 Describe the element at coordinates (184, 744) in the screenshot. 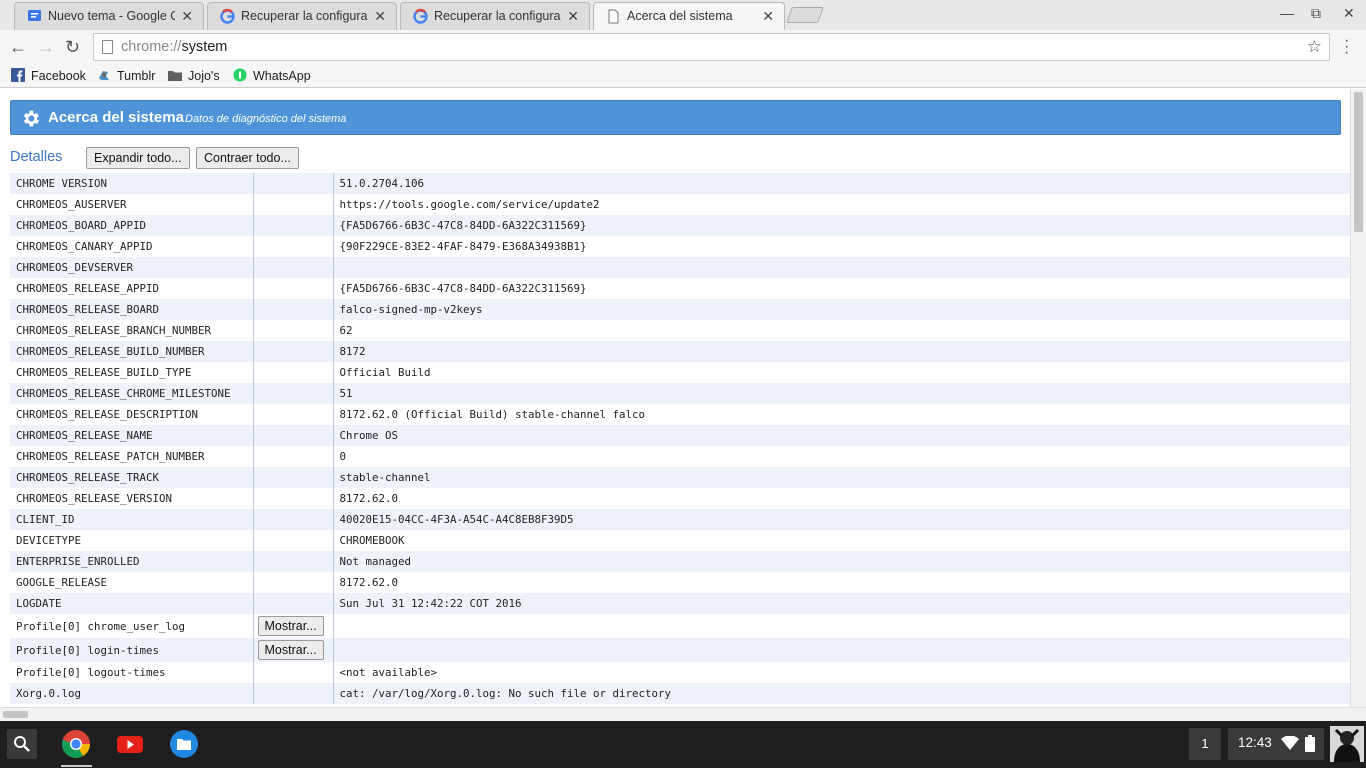

I see `files-icon` at that location.